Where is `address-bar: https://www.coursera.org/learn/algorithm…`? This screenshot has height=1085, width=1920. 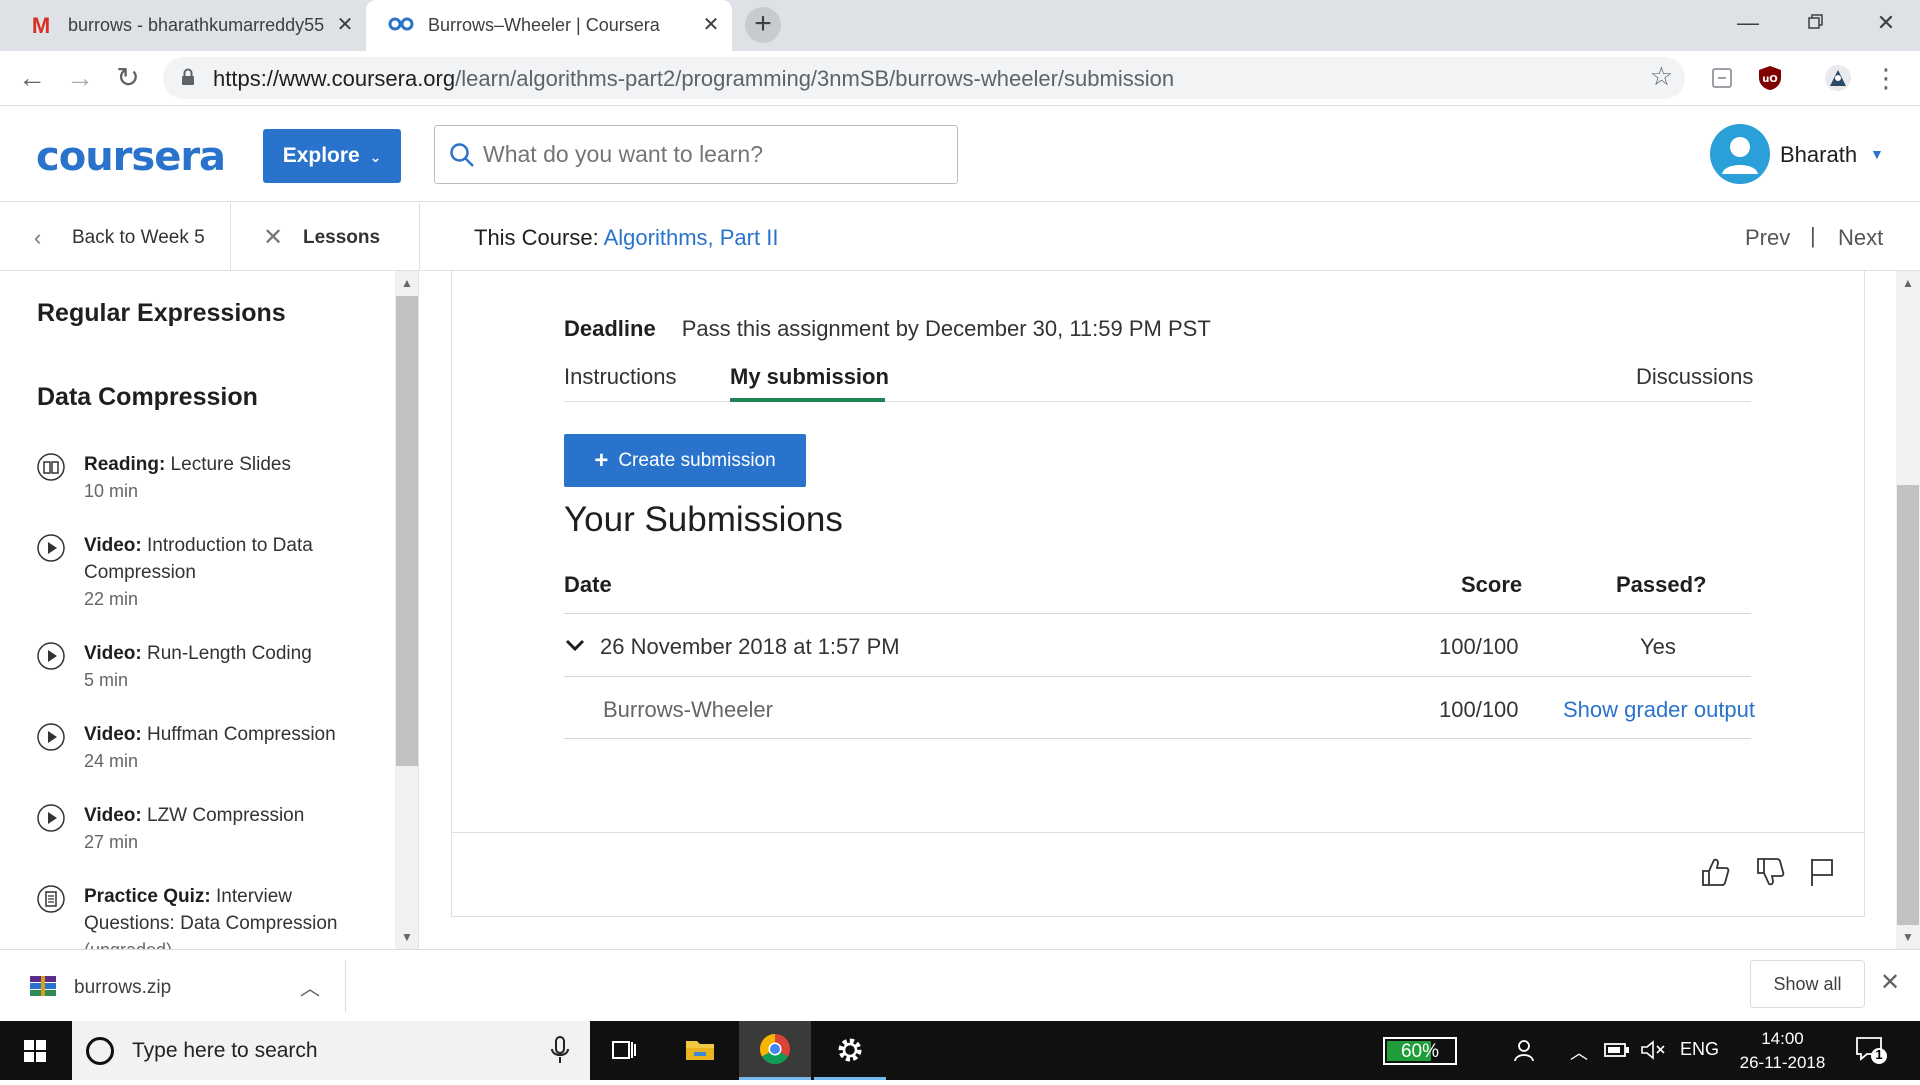 address-bar: https://www.coursera.org/learn/algorithm… is located at coordinates (924, 78).